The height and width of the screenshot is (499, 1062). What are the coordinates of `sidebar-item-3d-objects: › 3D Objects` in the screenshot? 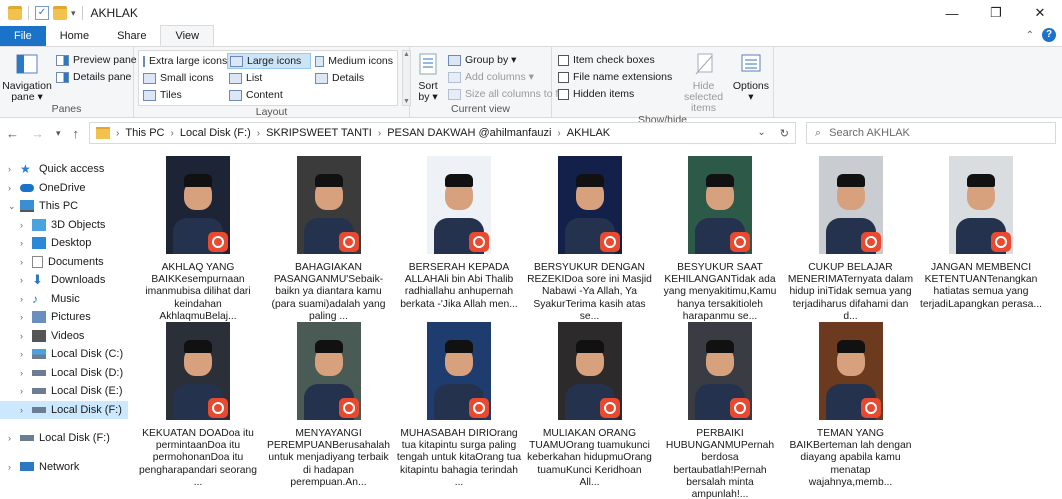 It's located at (64, 225).